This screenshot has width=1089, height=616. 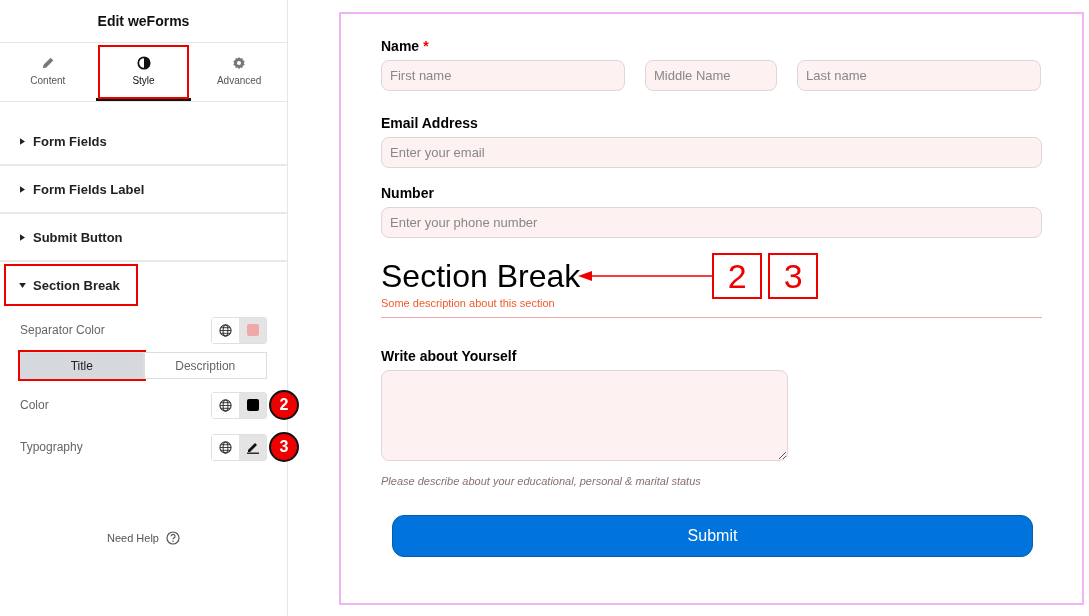 What do you see at coordinates (143, 62) in the screenshot?
I see `contrast-icon` at bounding box center [143, 62].